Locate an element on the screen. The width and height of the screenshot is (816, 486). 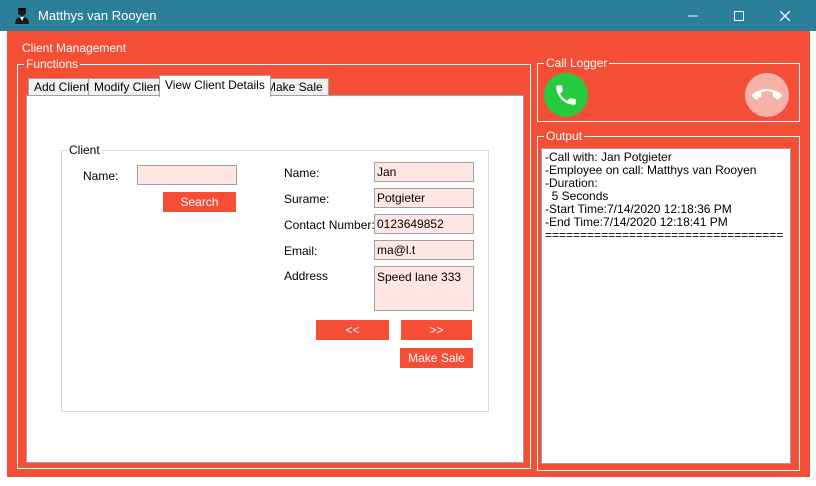
email-label: Email: is located at coordinates (301, 251).